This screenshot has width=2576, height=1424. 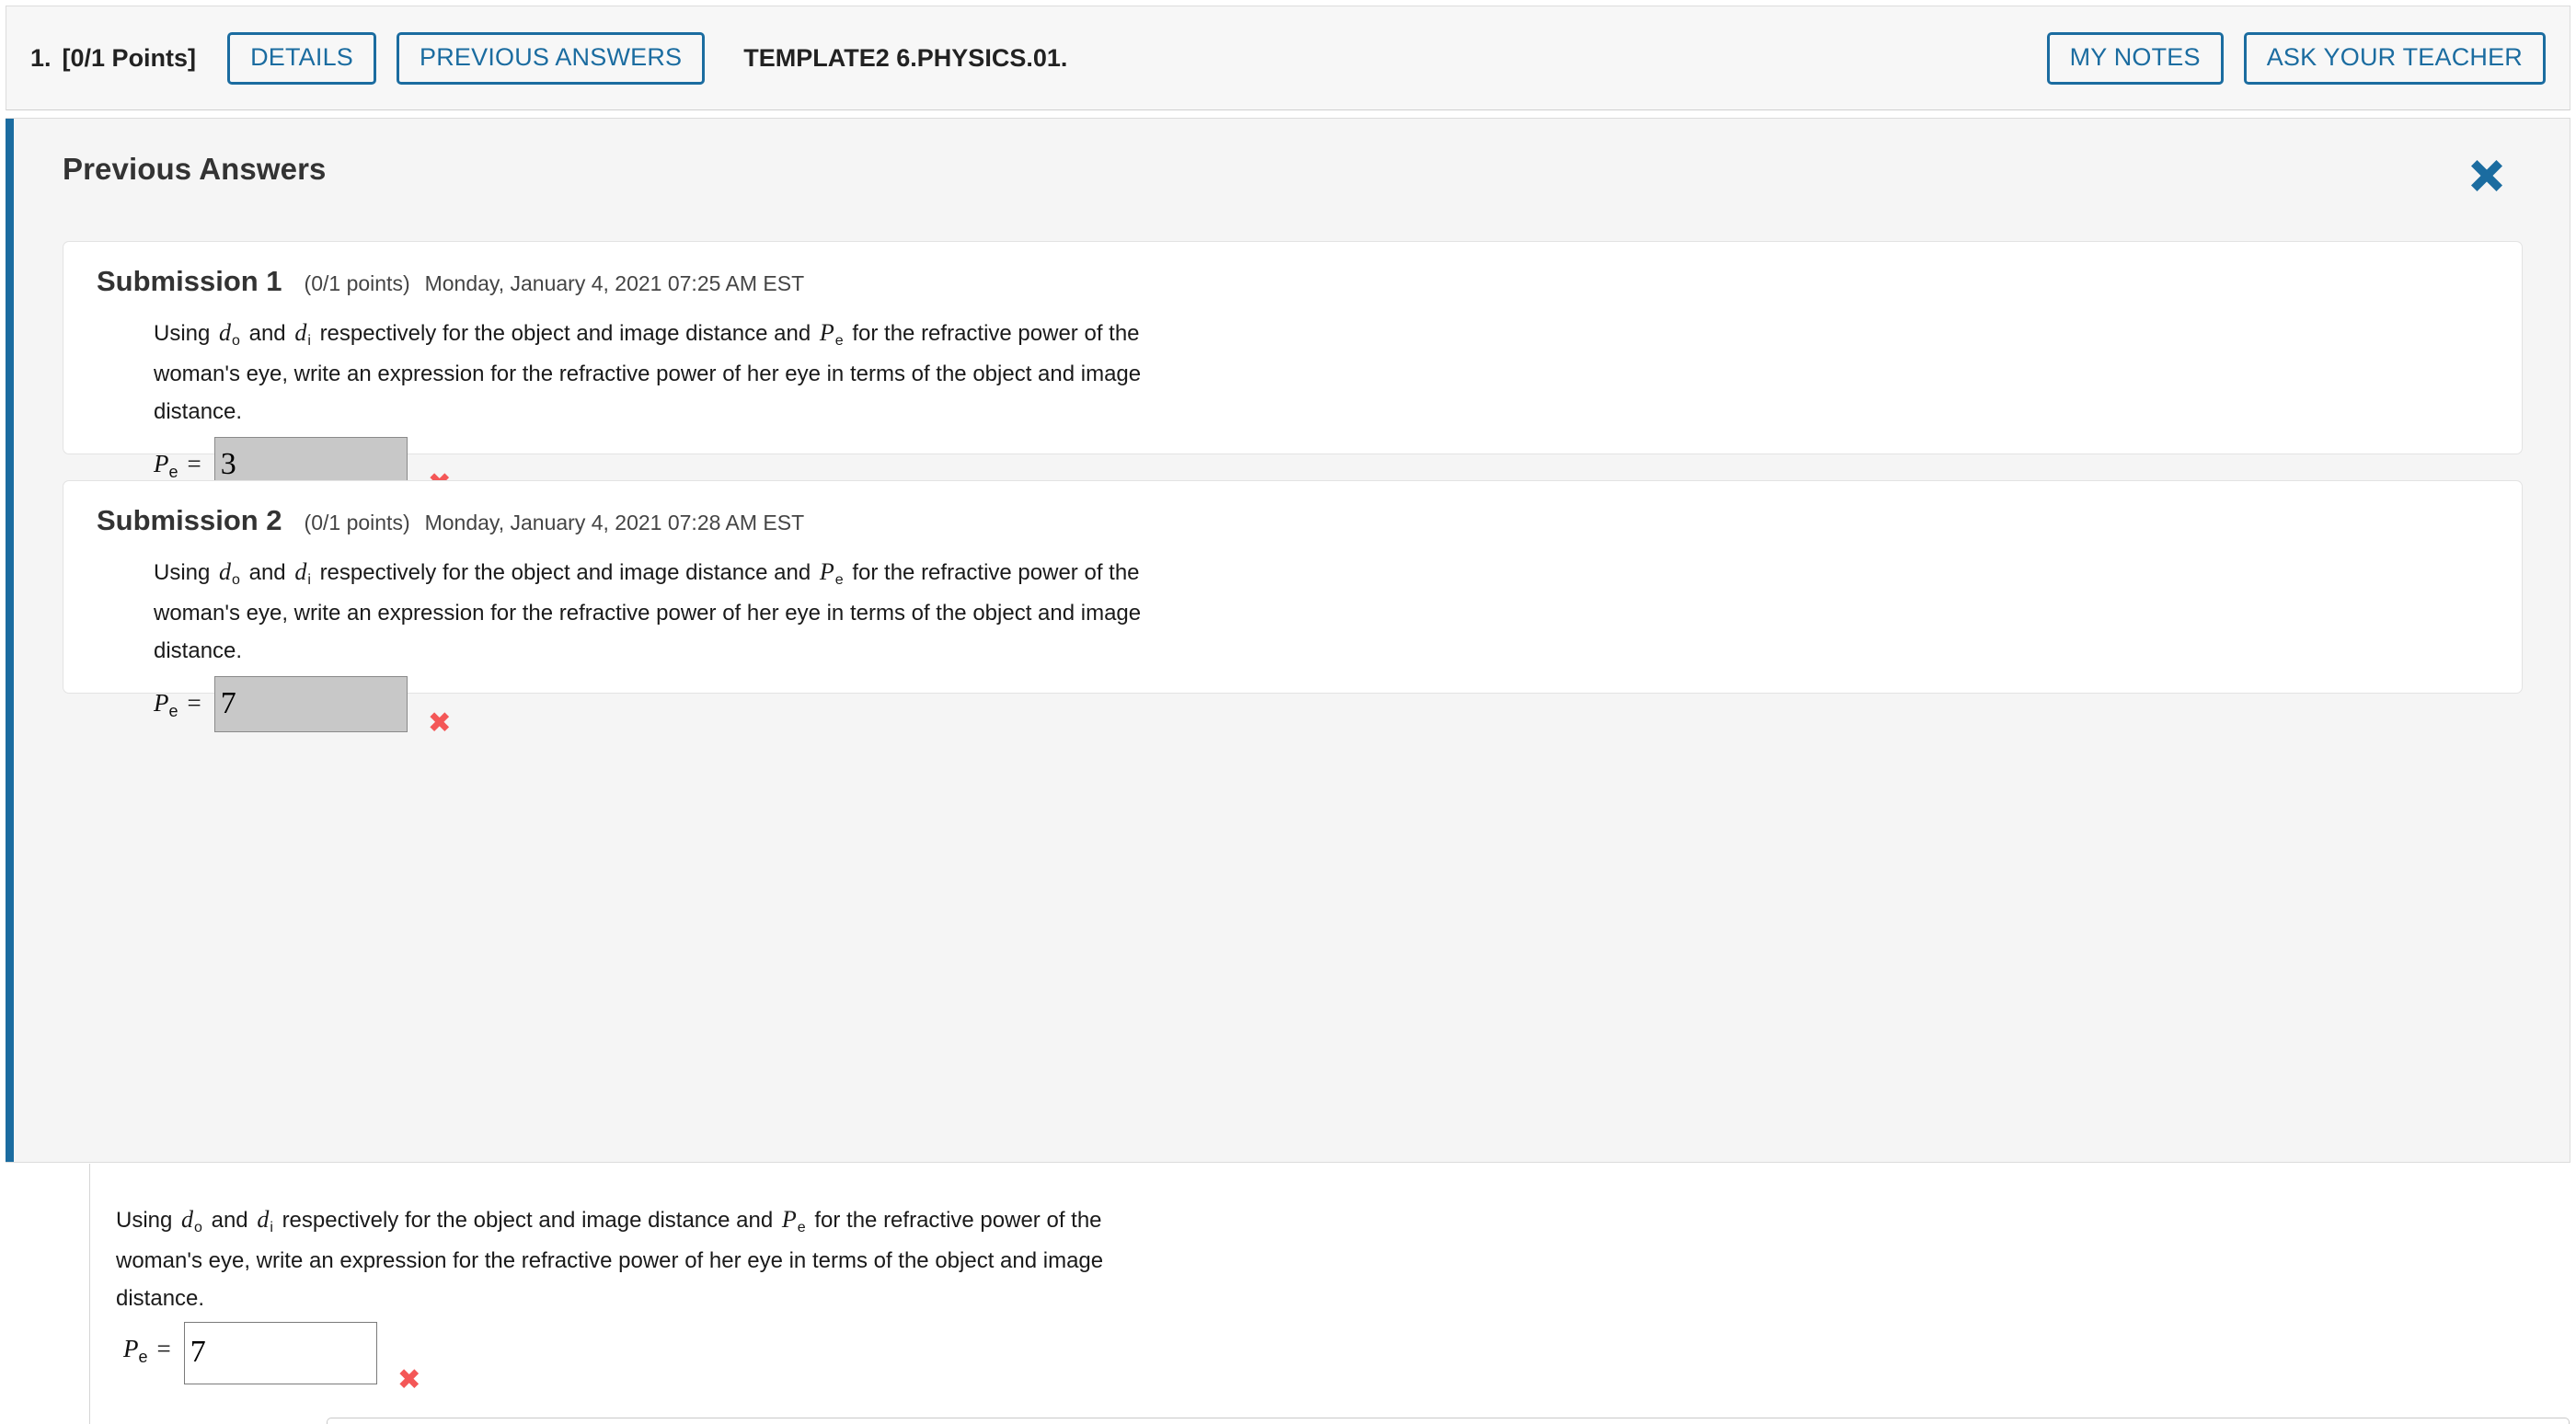 I want to click on submission-timestamp: Monday, January 4, 2021 07:25 AM EST, so click(x=614, y=283).